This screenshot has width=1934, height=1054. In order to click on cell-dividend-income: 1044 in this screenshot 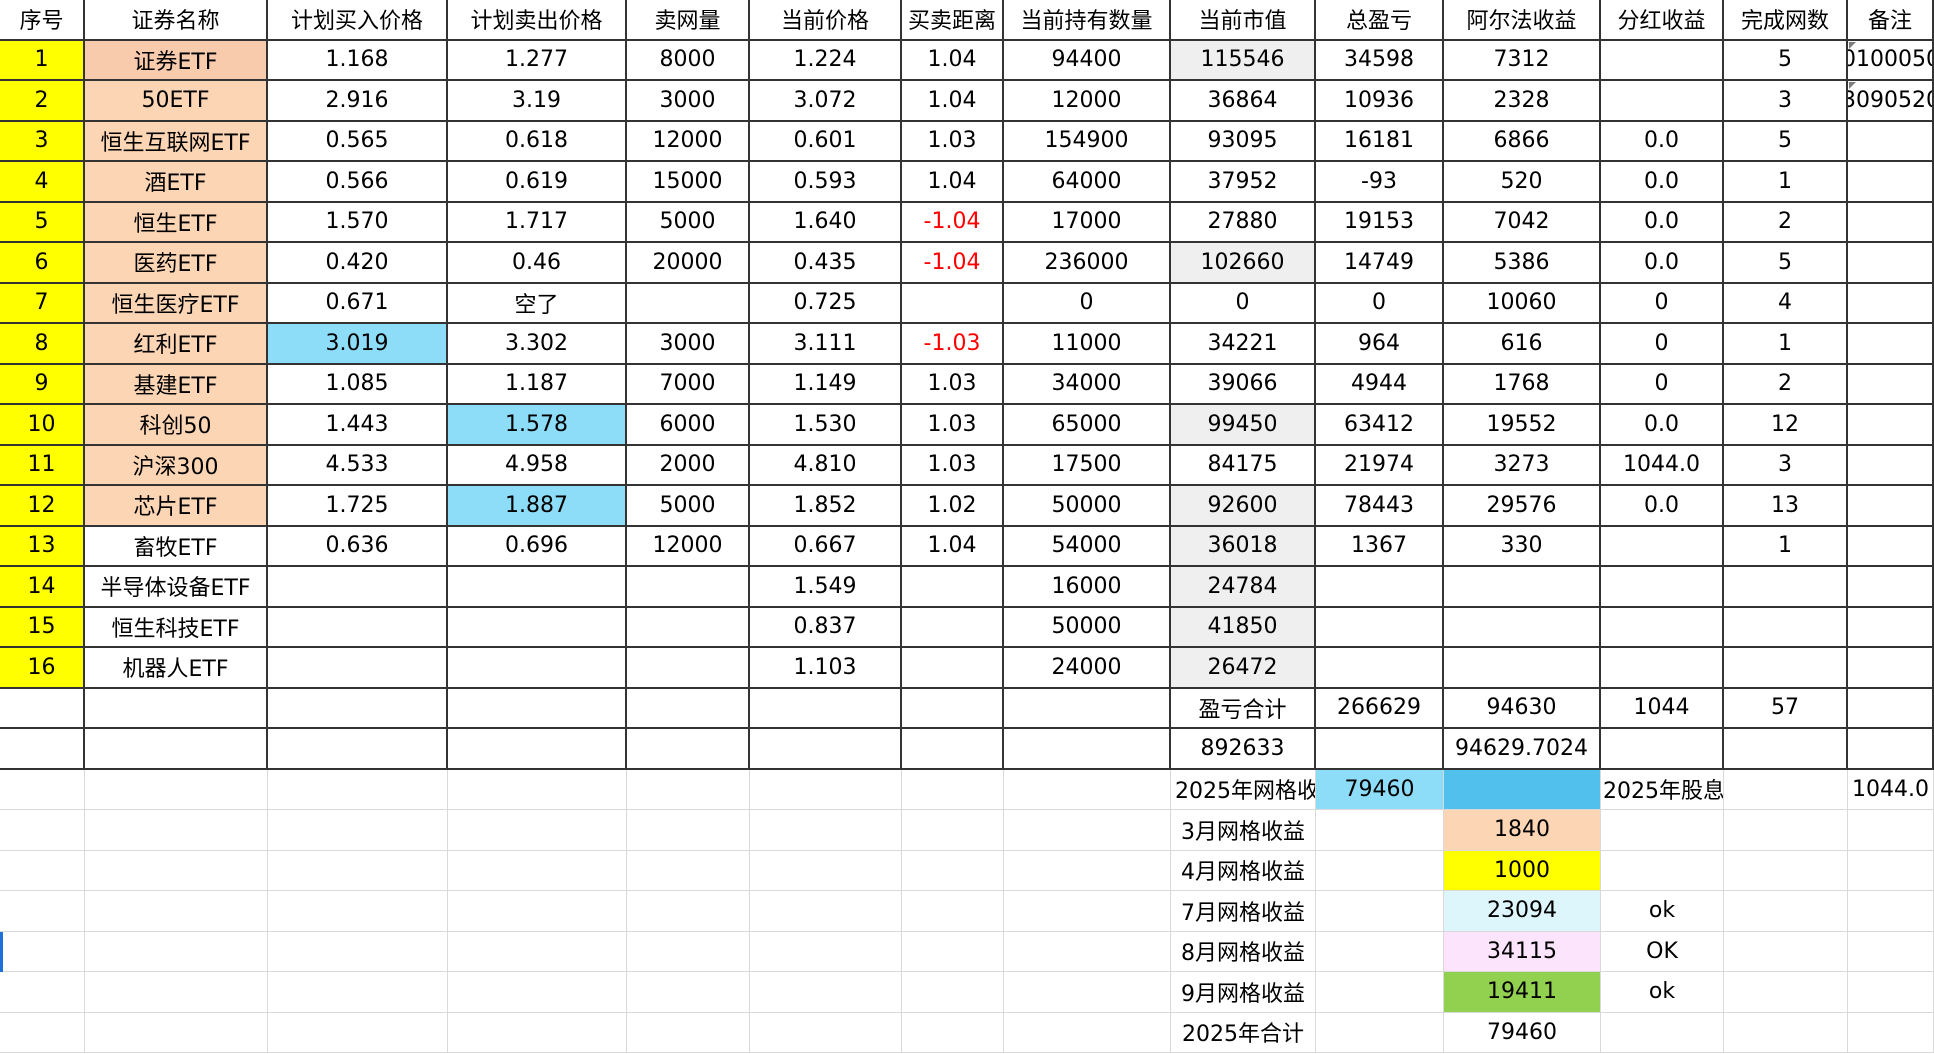, I will do `click(1662, 707)`.